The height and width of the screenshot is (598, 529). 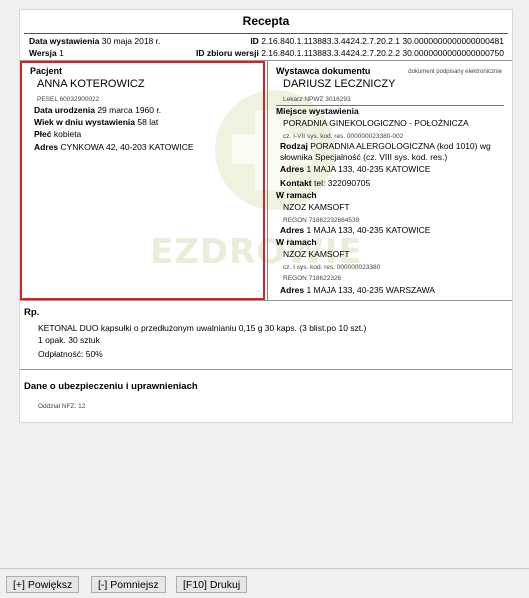 I want to click on org2-address-row: Adres 1 MAJA 133, 40-235 WARSZAWA, so click(x=357, y=290).